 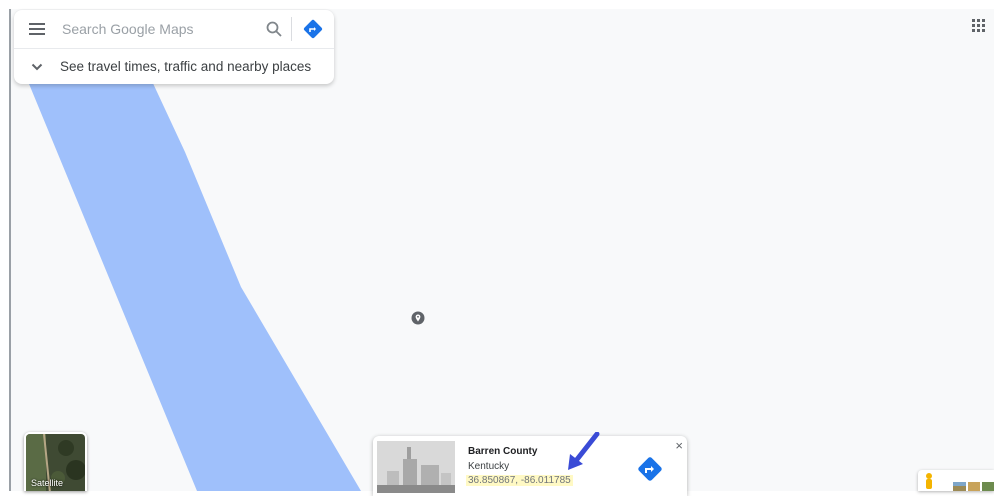 I want to click on search-input, so click(x=158, y=29).